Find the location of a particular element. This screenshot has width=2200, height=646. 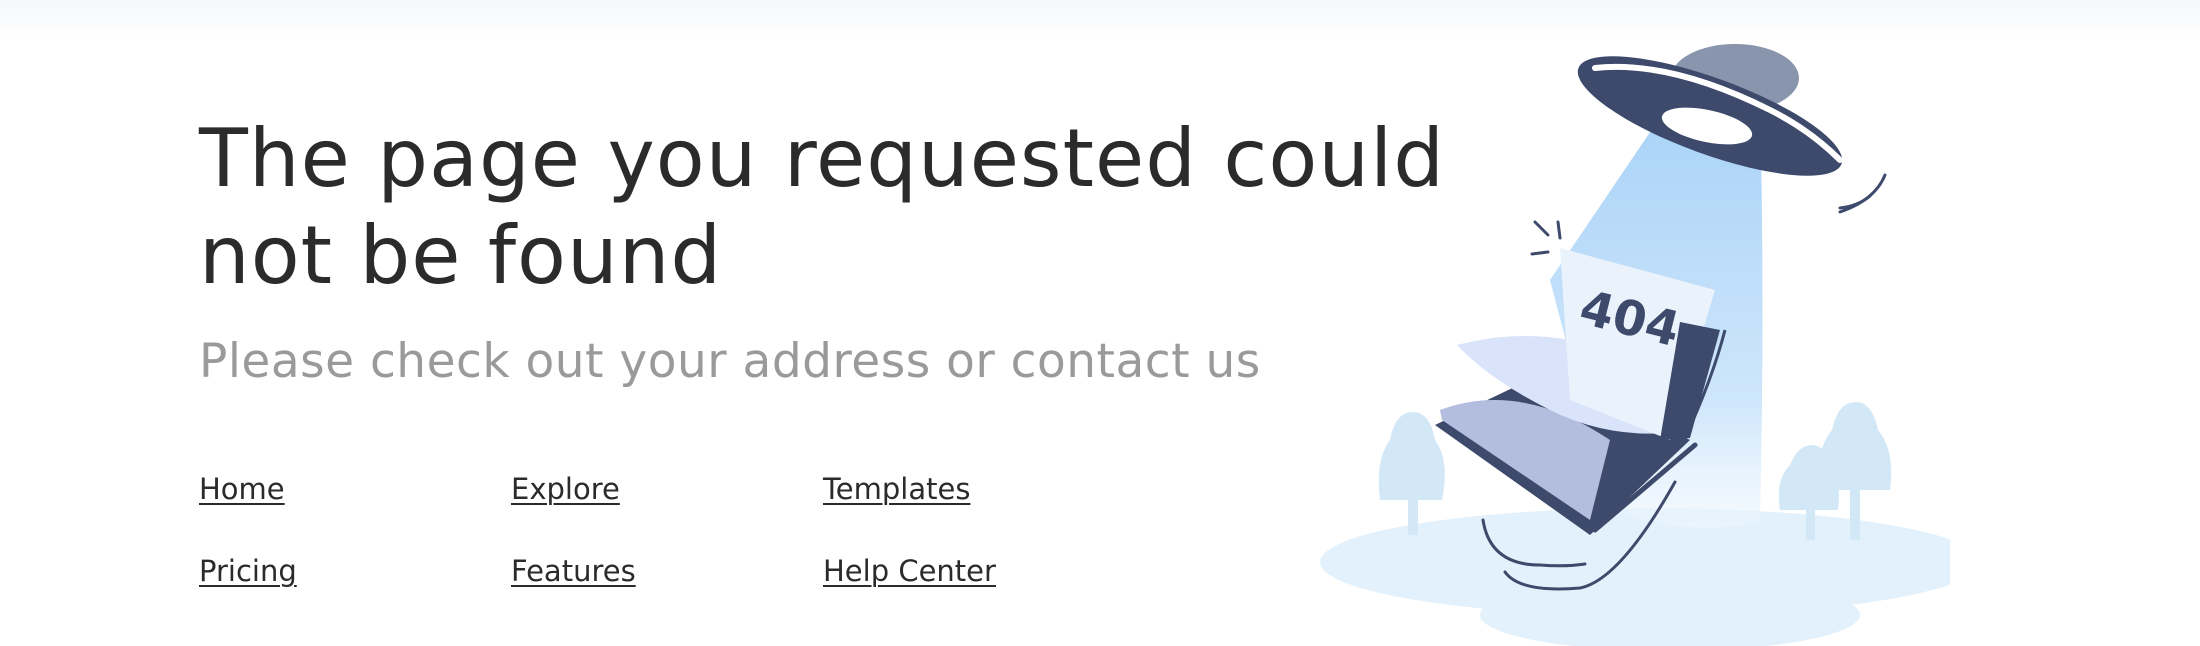

link-help-center: Help Center is located at coordinates (979, 571).